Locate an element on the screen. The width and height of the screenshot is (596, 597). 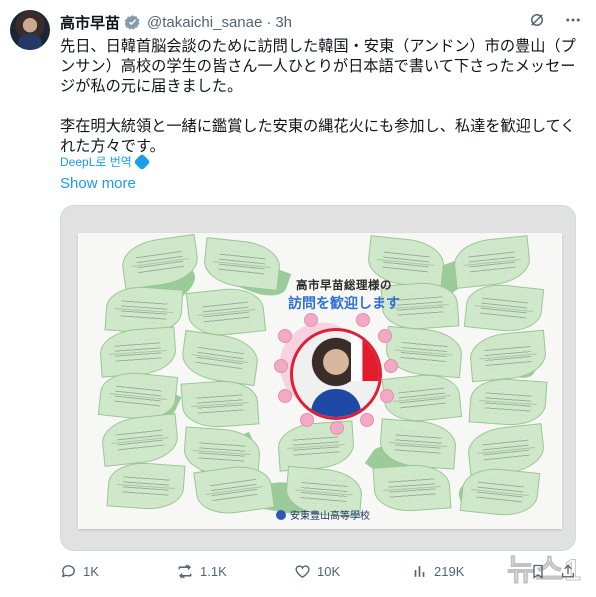
views-count: 219K is located at coordinates (449, 571).